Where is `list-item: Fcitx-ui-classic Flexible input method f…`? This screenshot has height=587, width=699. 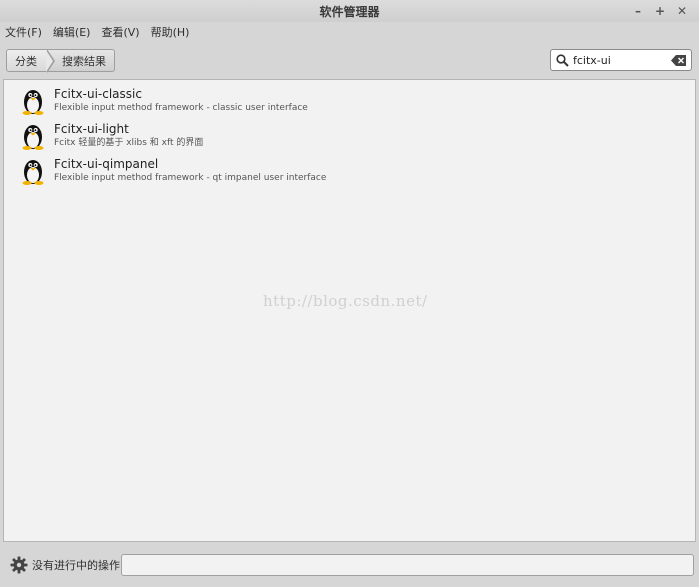
list-item: Fcitx-ui-classic Flexible input method f… is located at coordinates (349, 100).